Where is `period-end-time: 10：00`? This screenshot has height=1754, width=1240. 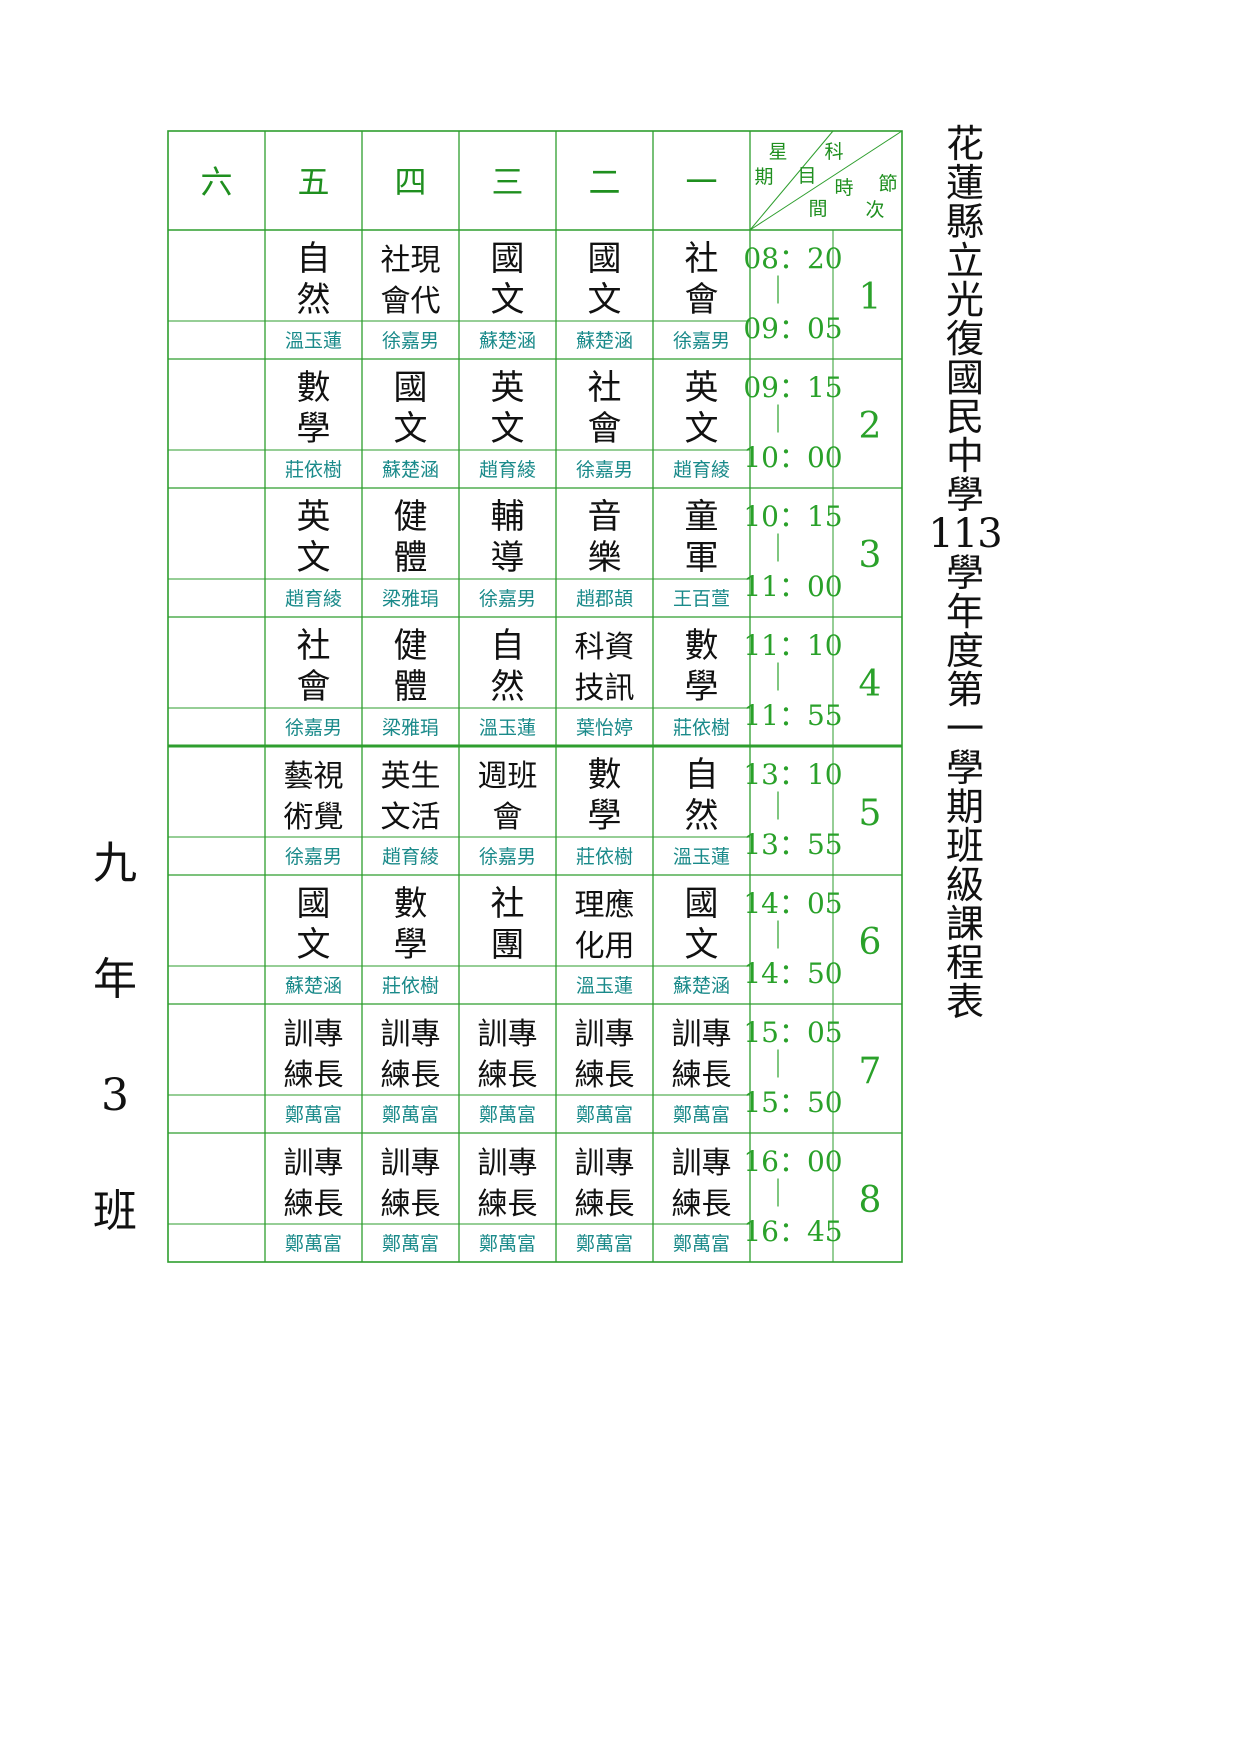
period-end-time: 10：00 is located at coordinates (792, 457).